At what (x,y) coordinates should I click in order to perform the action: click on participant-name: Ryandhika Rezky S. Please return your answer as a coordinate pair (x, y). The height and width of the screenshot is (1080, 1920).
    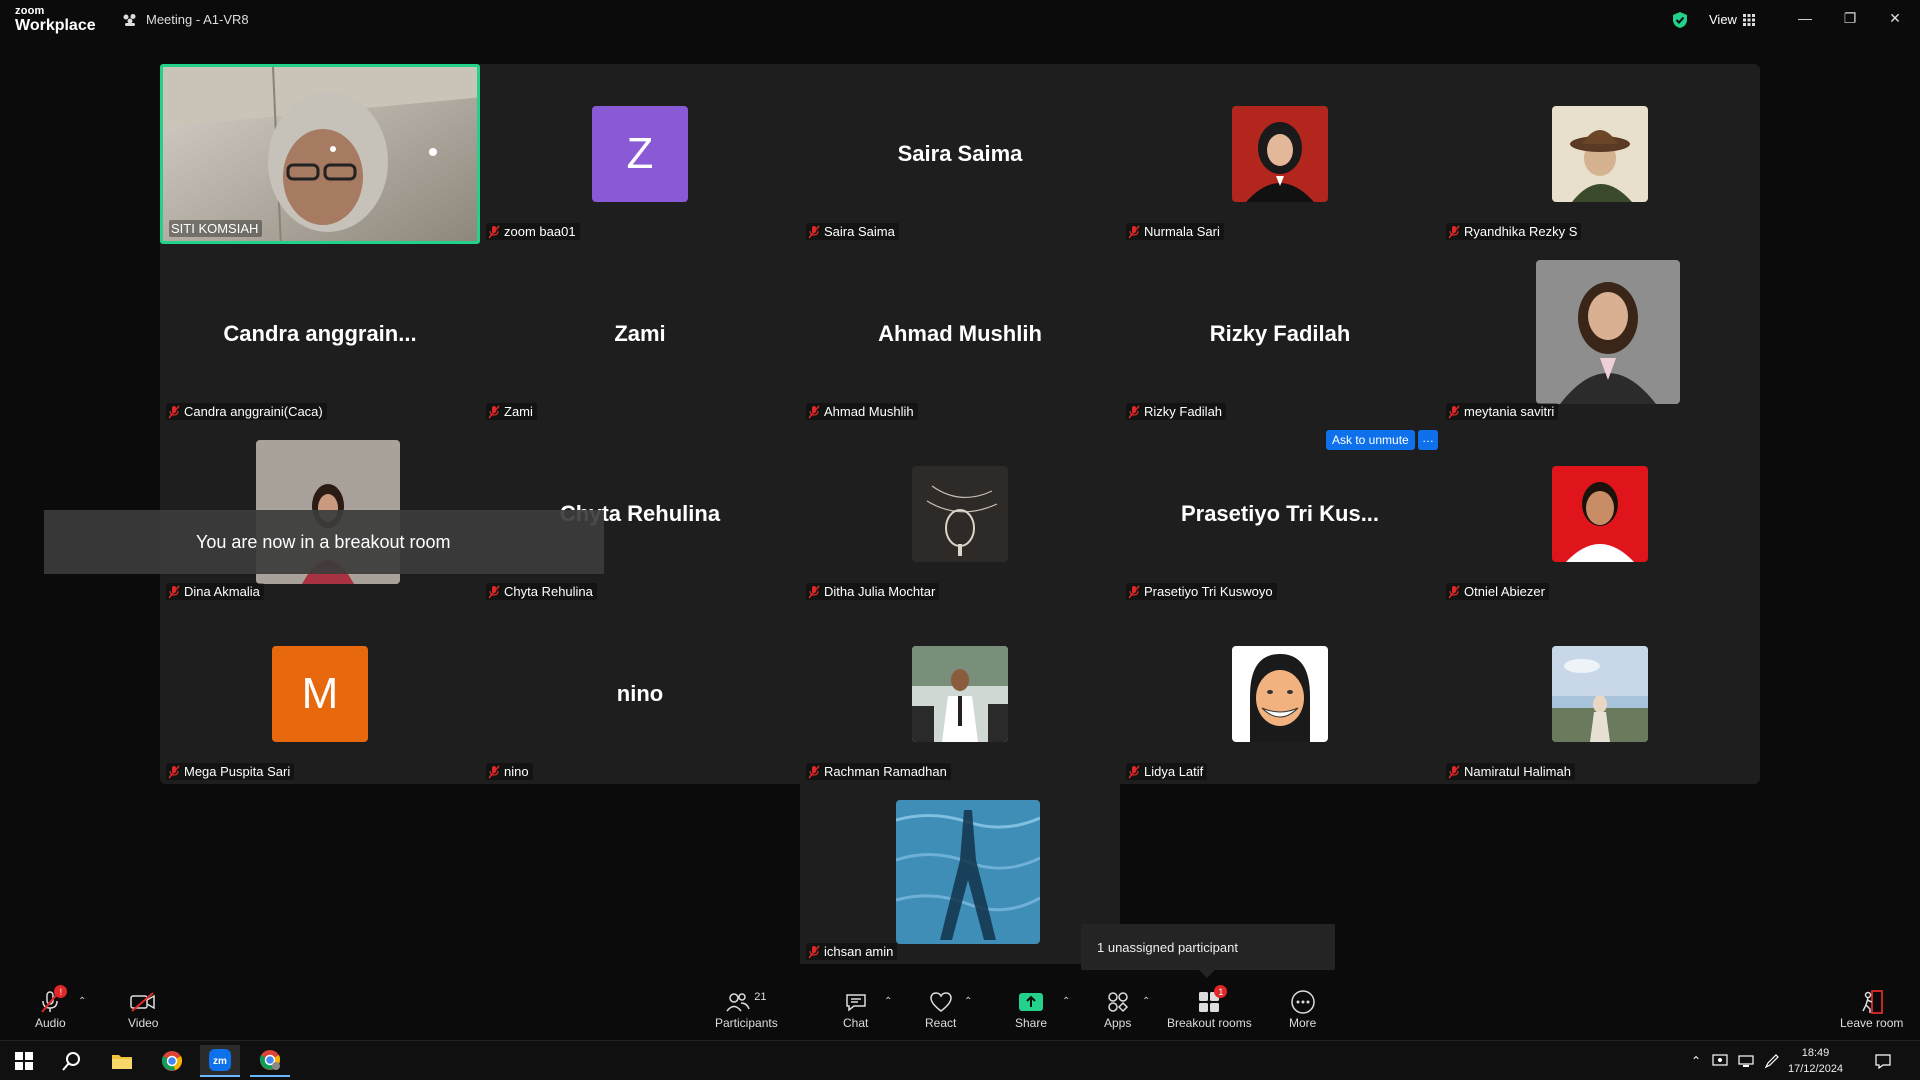
    Looking at the image, I should click on (1521, 231).